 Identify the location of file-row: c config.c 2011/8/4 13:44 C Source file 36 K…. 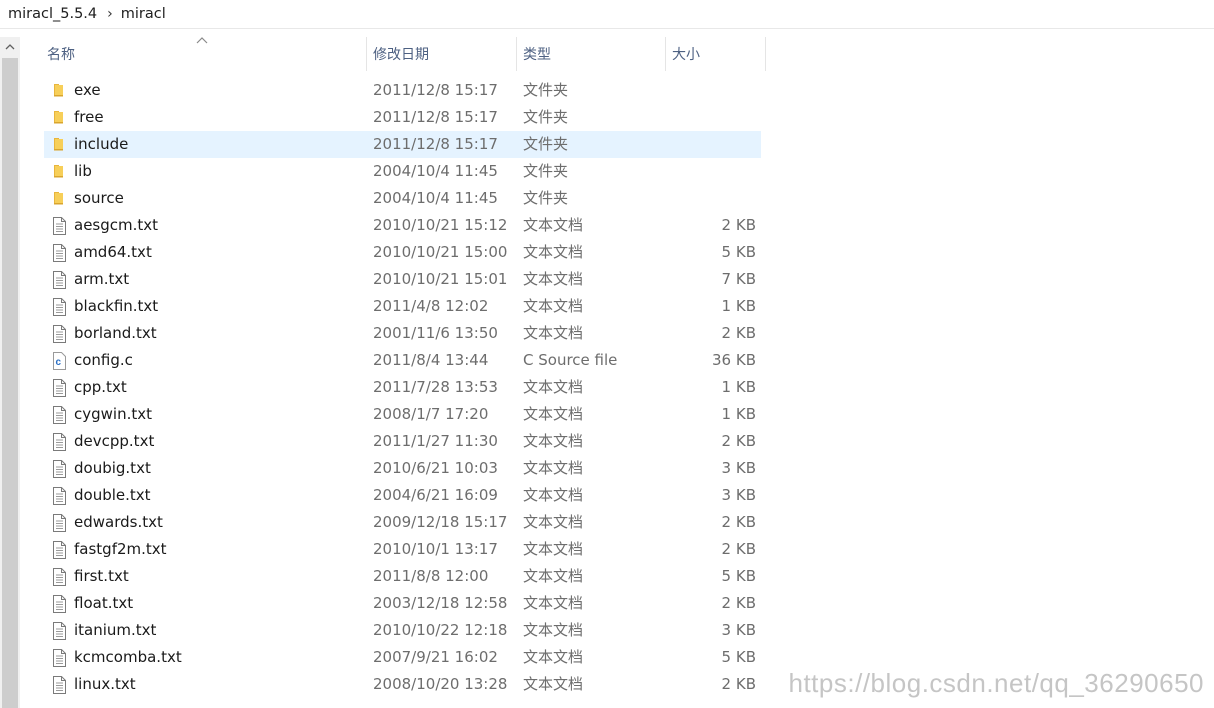
(402, 360).